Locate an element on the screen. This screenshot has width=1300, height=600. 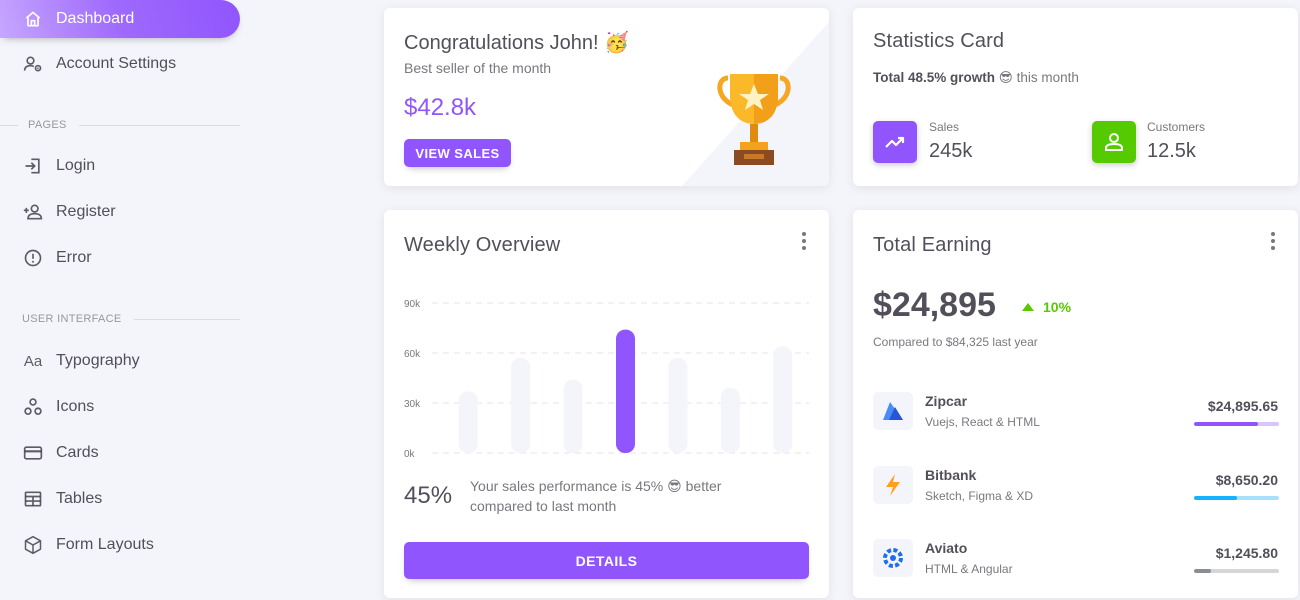
customers-value: 12.5k is located at coordinates (1171, 151).